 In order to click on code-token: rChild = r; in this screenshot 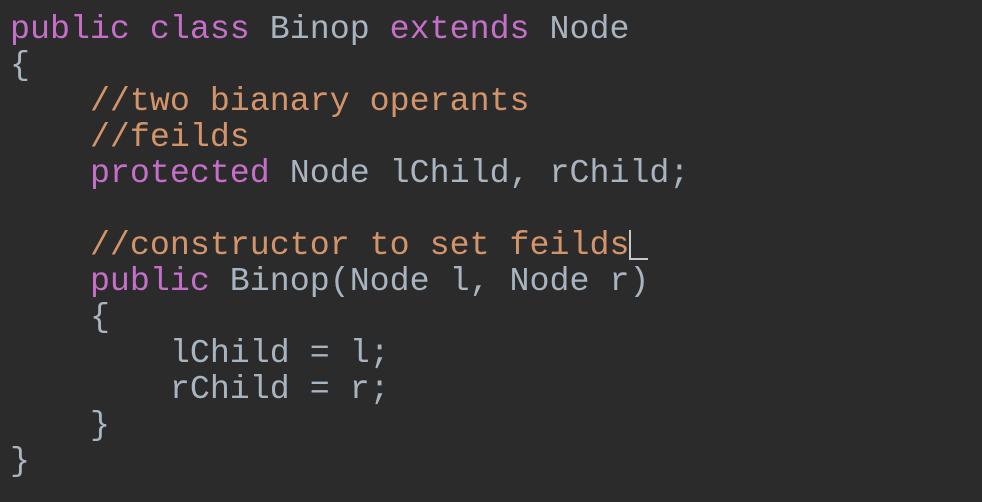, I will do `click(279, 389)`.